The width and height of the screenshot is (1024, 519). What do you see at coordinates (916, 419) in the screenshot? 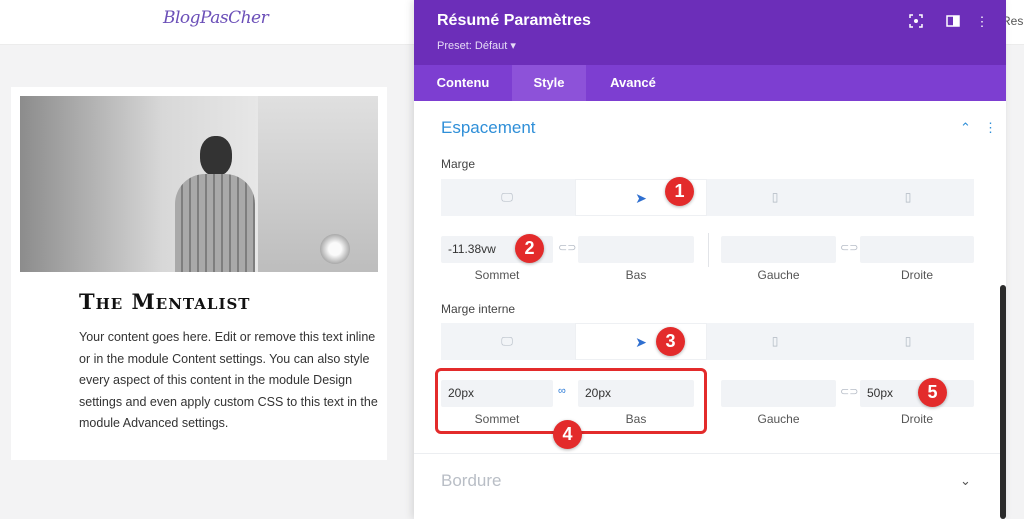
I see `padding-right-label: Droite` at bounding box center [916, 419].